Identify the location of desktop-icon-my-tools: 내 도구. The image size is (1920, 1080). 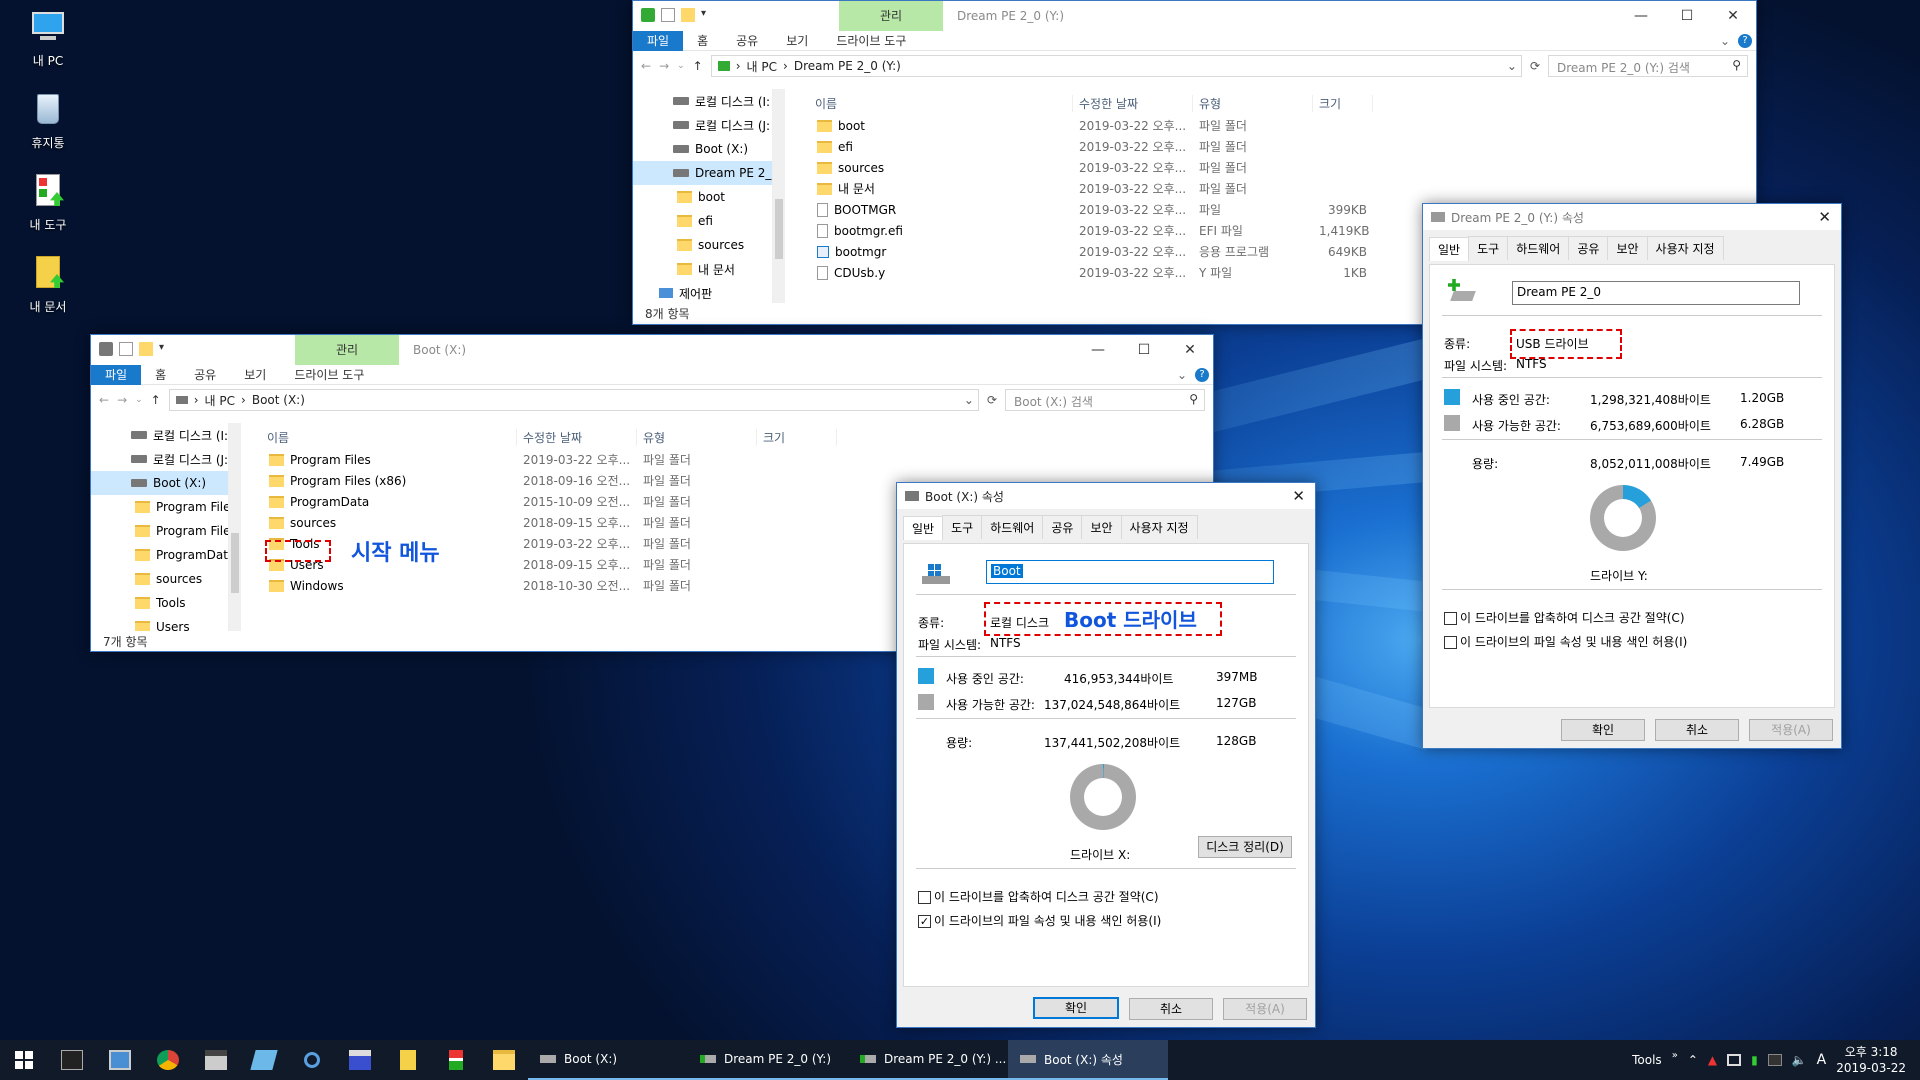
(48, 202).